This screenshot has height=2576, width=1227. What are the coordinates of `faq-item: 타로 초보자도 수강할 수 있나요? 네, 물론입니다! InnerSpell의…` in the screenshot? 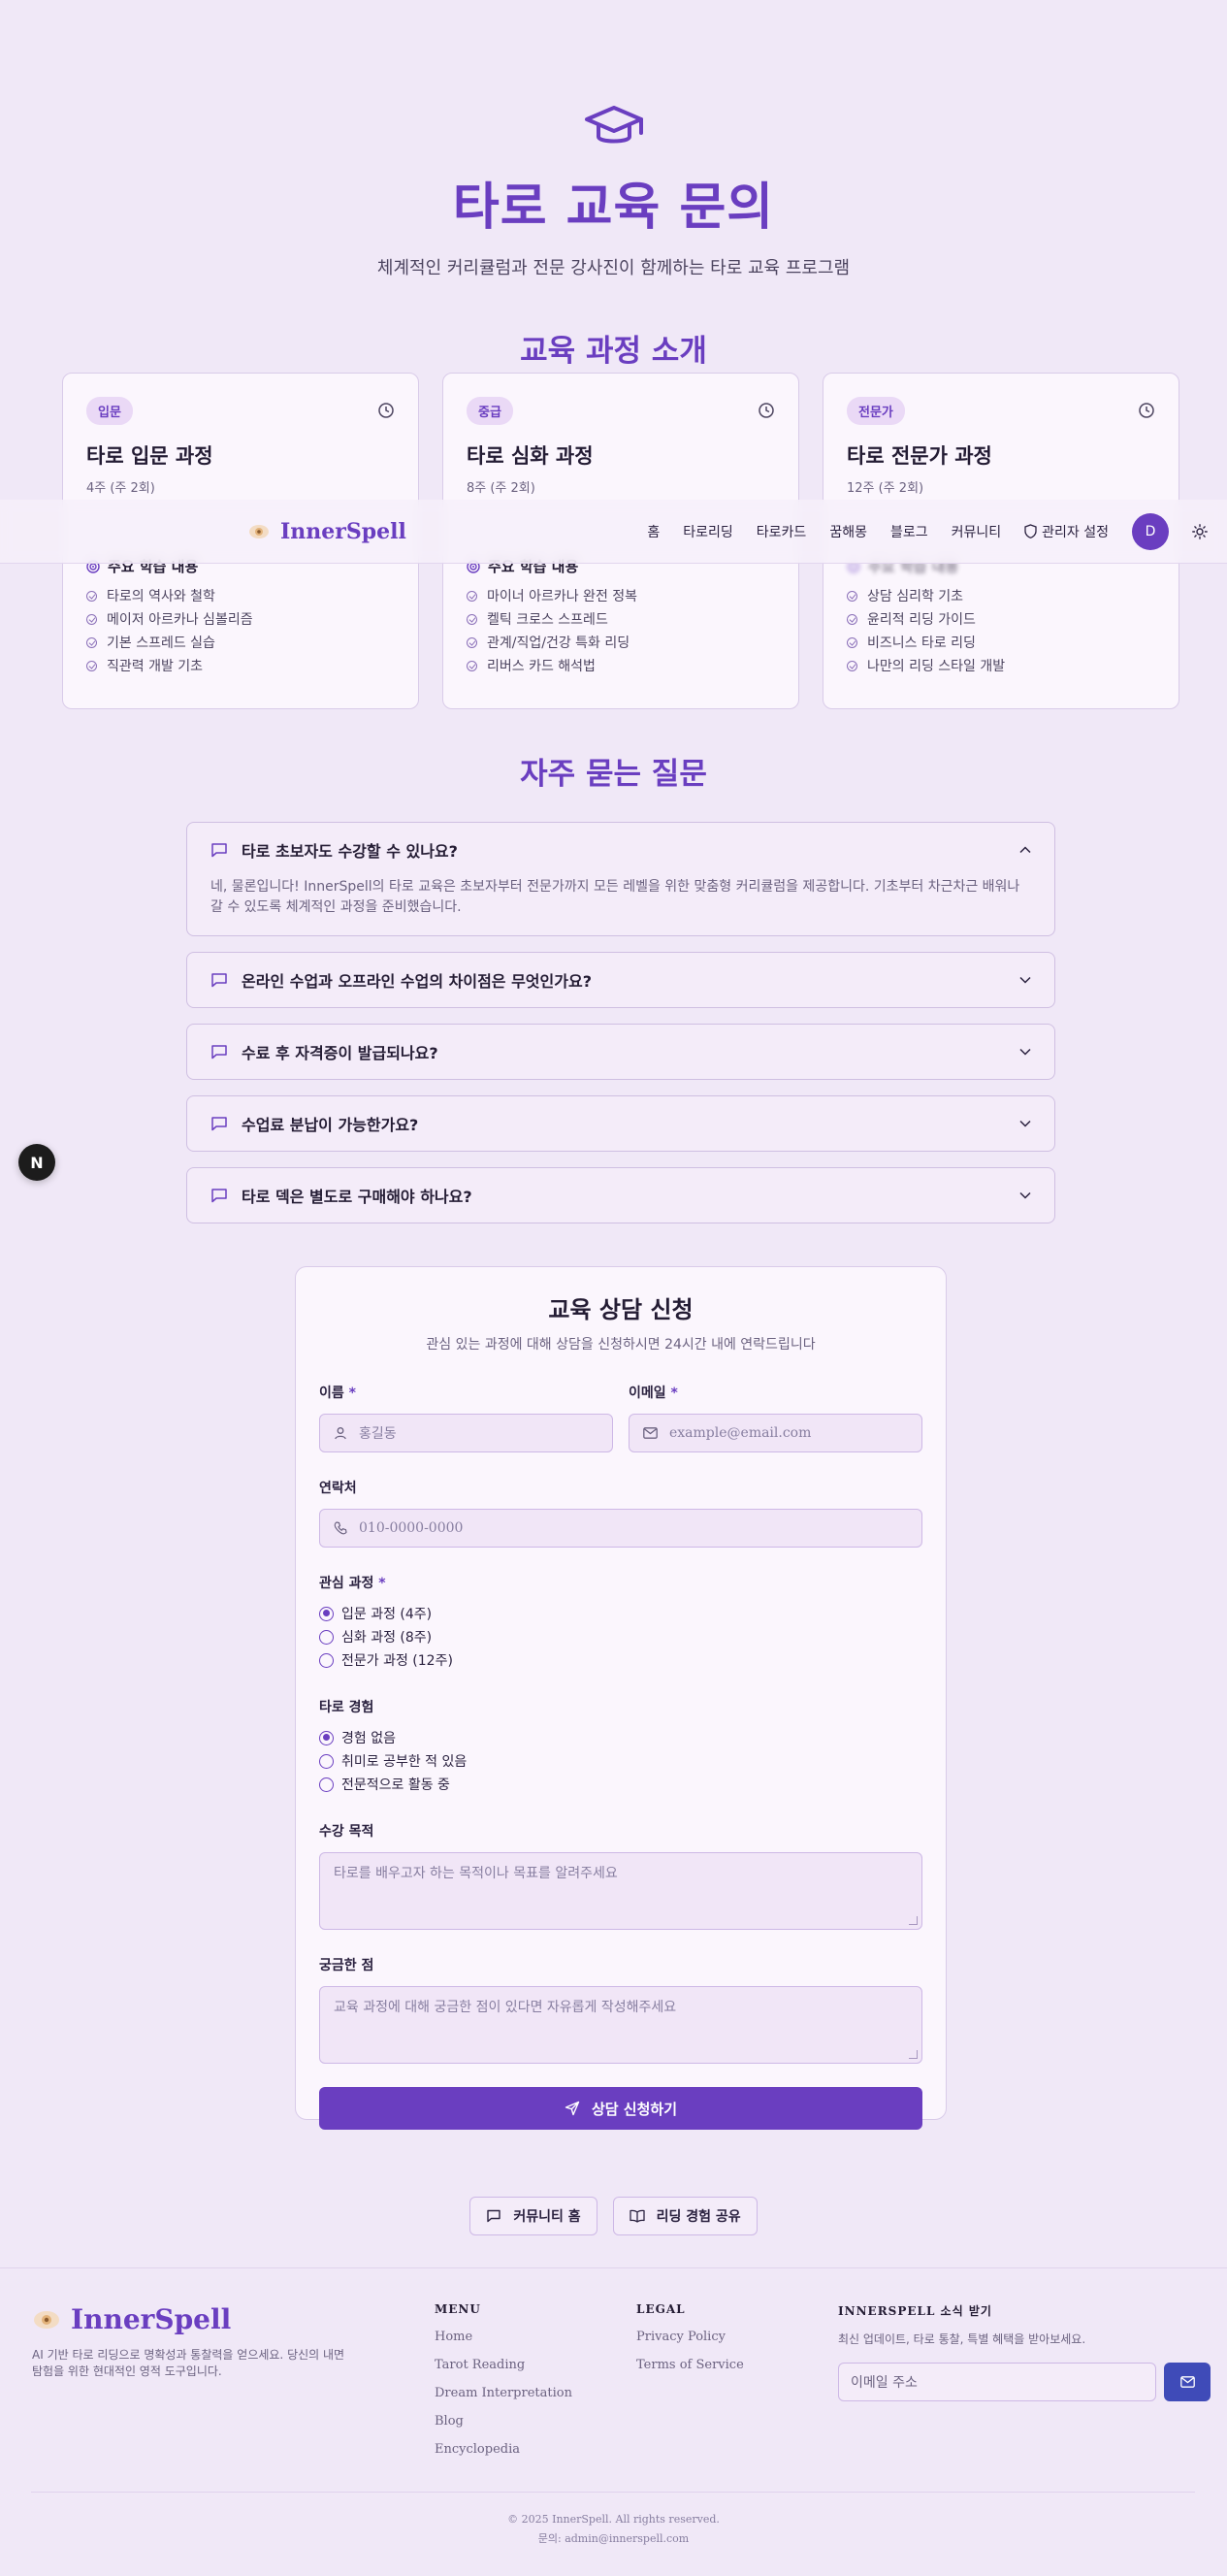 It's located at (620, 879).